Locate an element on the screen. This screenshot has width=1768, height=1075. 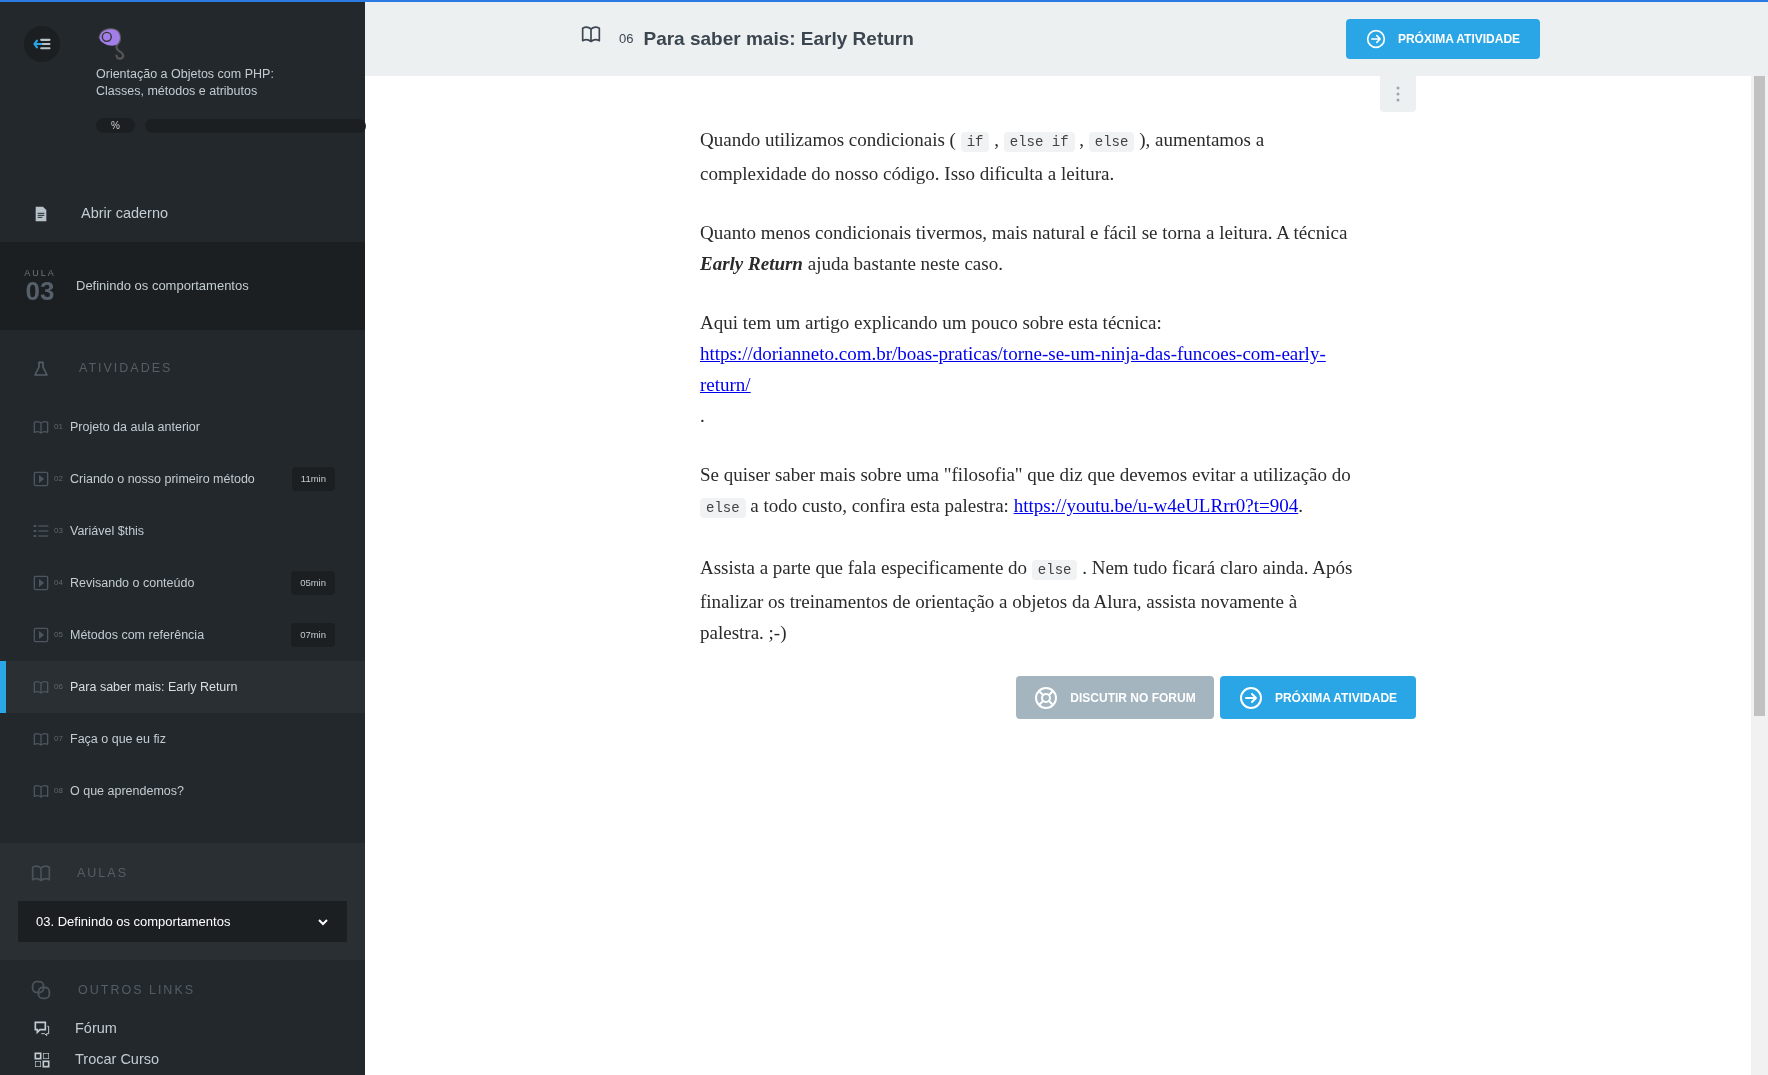
lesson-overline: AULA is located at coordinates (40, 273).